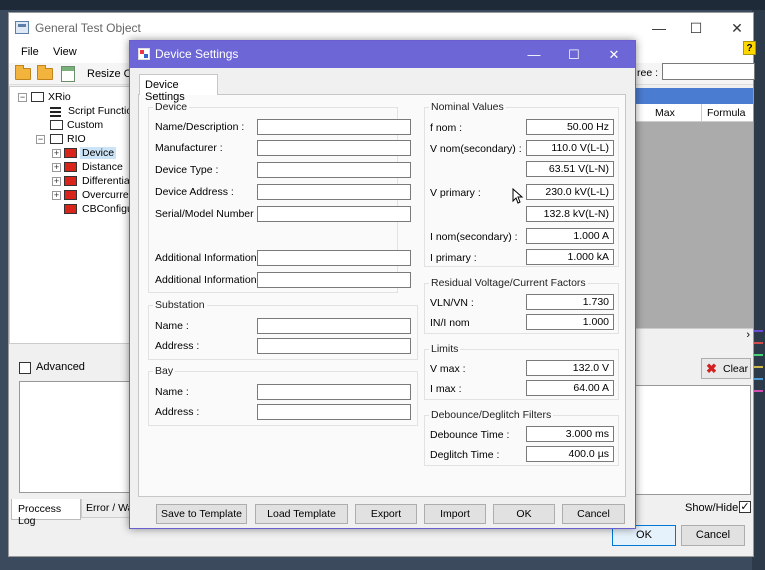 Image resolution: width=765 pixels, height=570 pixels. What do you see at coordinates (452, 303) in the screenshot?
I see `field-label: VLN/VN :` at bounding box center [452, 303].